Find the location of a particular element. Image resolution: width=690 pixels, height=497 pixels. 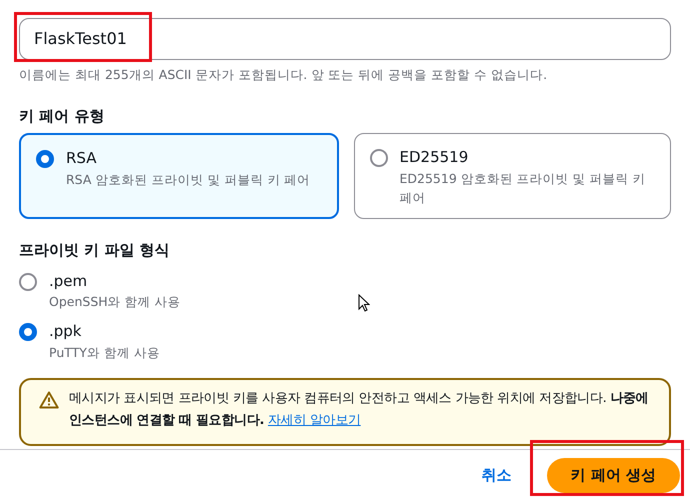

option-label: RSA is located at coordinates (82, 159).